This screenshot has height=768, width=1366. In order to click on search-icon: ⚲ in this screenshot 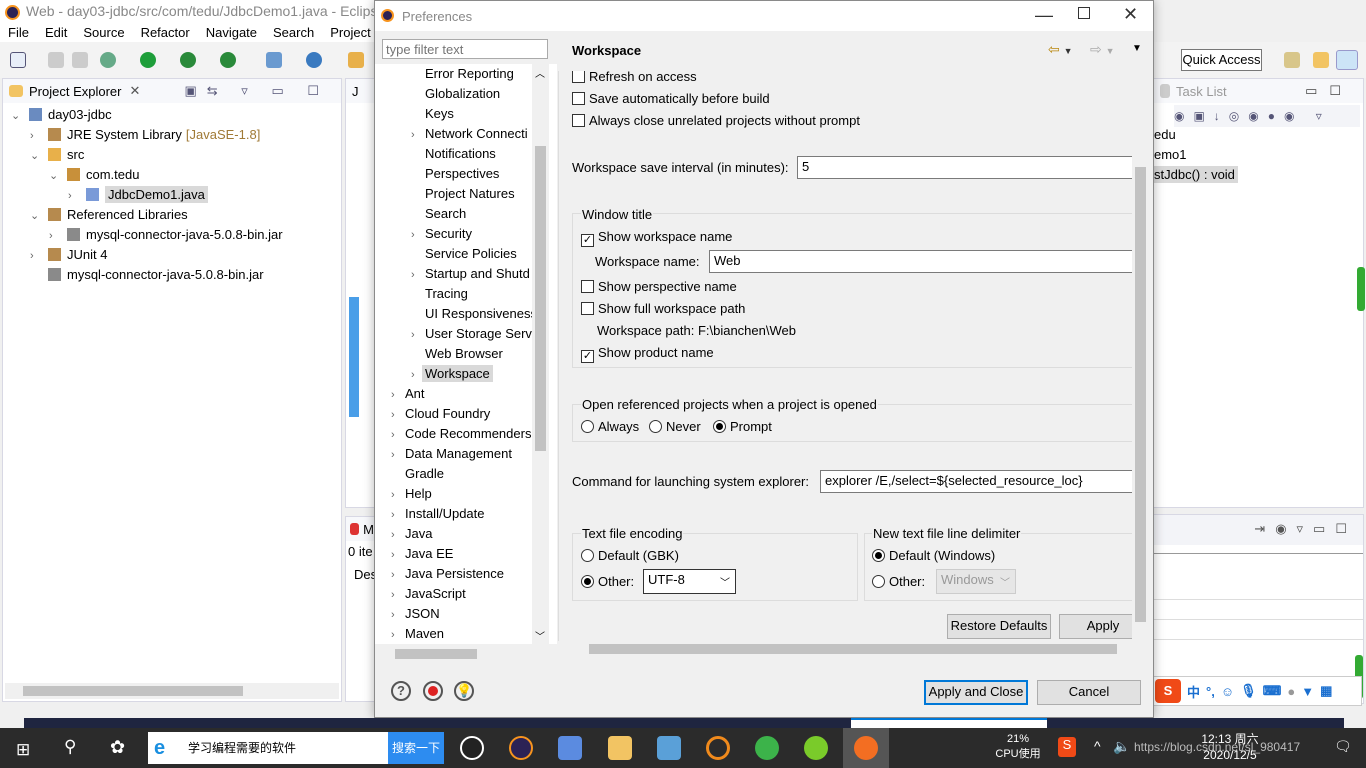, I will do `click(70, 747)`.